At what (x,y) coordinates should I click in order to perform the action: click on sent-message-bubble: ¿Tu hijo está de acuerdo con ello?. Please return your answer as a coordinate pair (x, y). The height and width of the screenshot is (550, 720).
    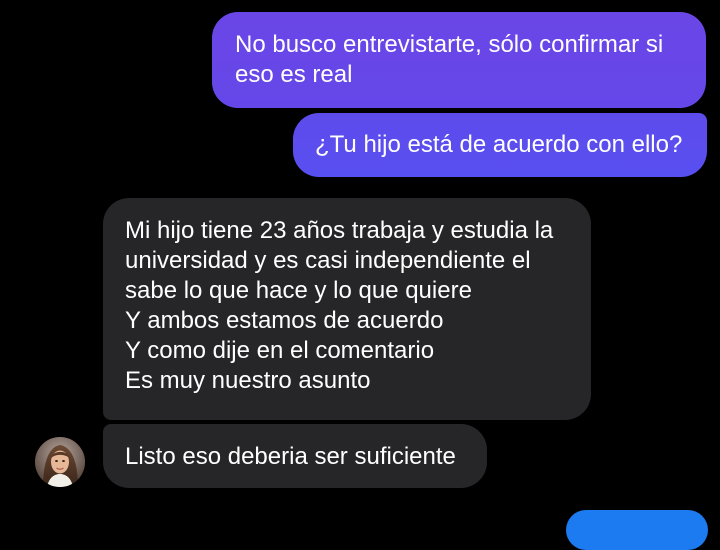
    Looking at the image, I should click on (500, 145).